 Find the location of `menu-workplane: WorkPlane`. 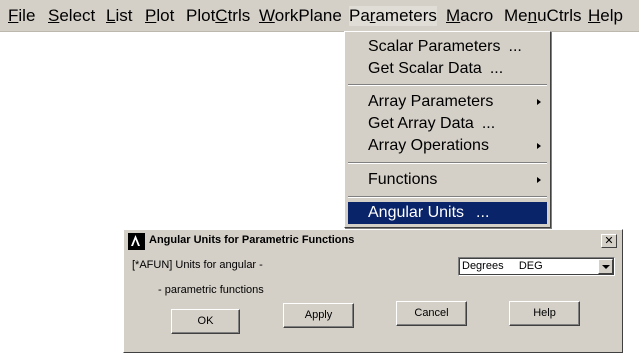

menu-workplane: WorkPlane is located at coordinates (300, 16).